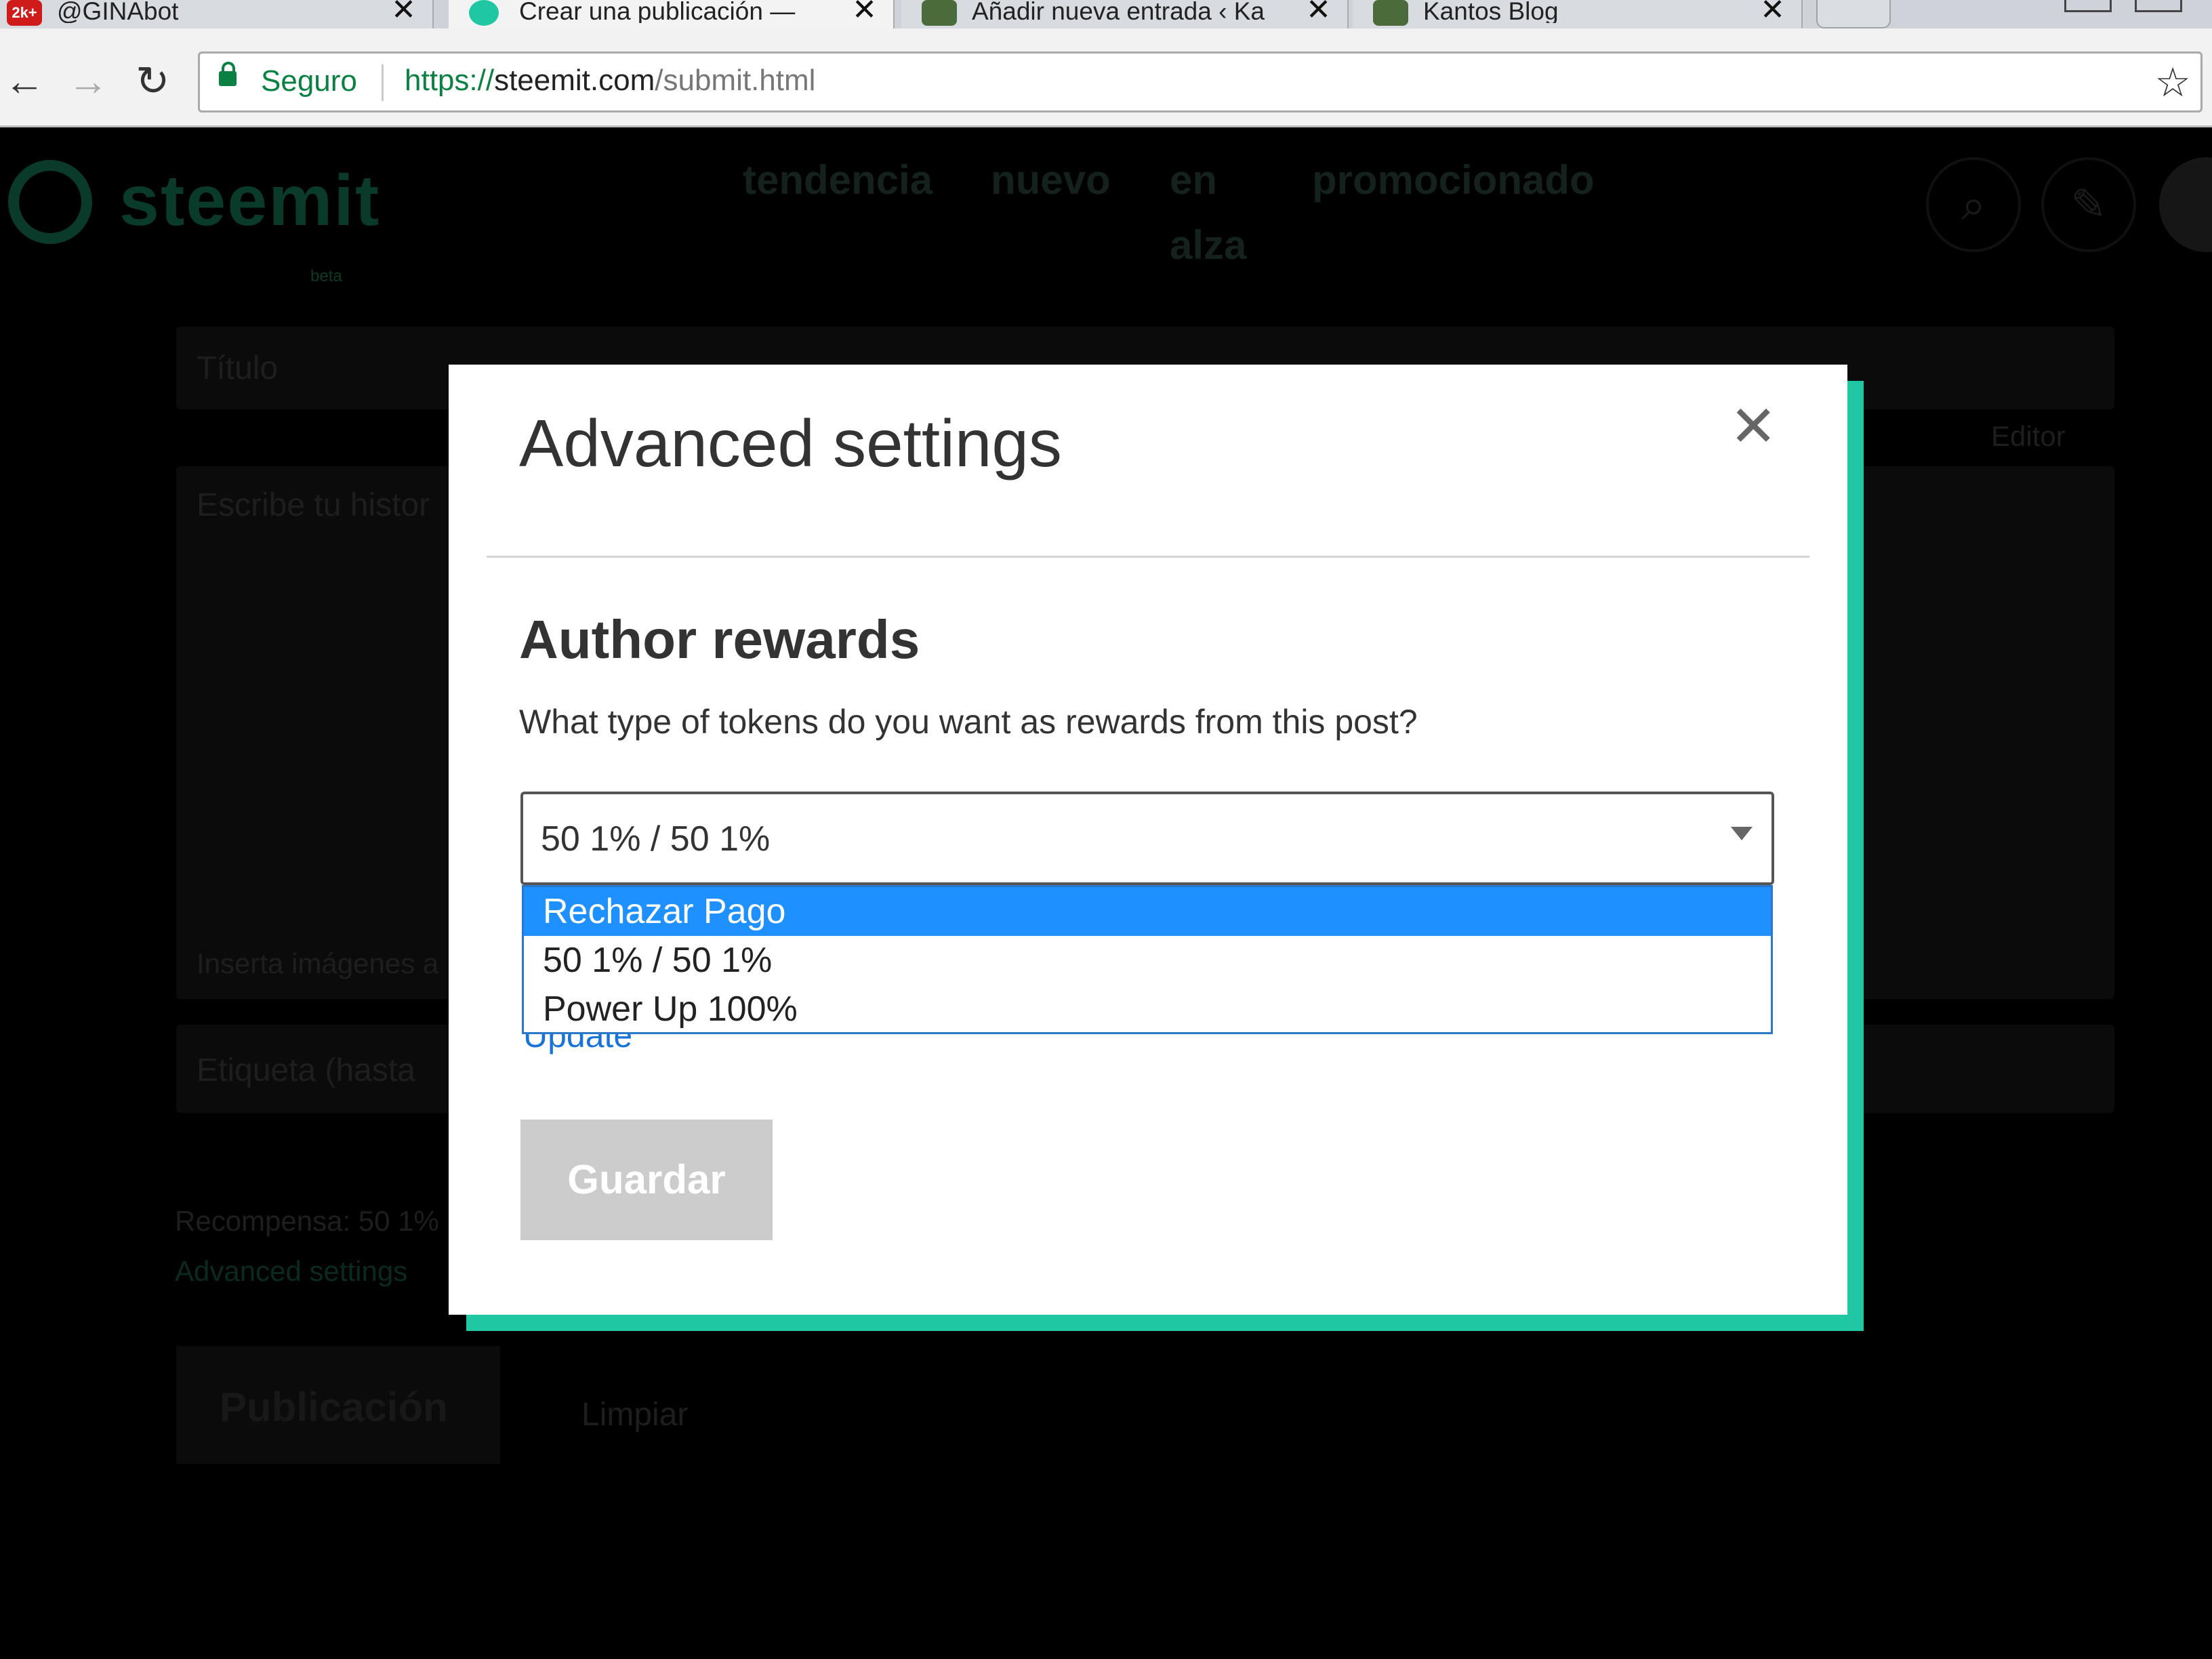  What do you see at coordinates (1051, 180) in the screenshot?
I see `nav-nuevo: nuevo` at bounding box center [1051, 180].